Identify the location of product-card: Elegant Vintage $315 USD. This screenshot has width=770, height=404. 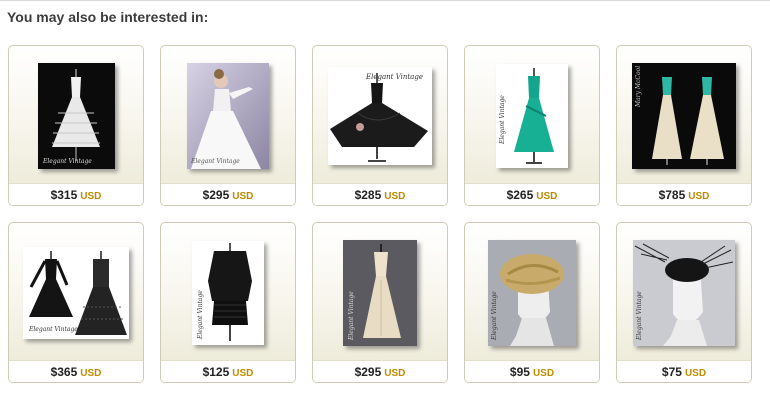
(76, 125).